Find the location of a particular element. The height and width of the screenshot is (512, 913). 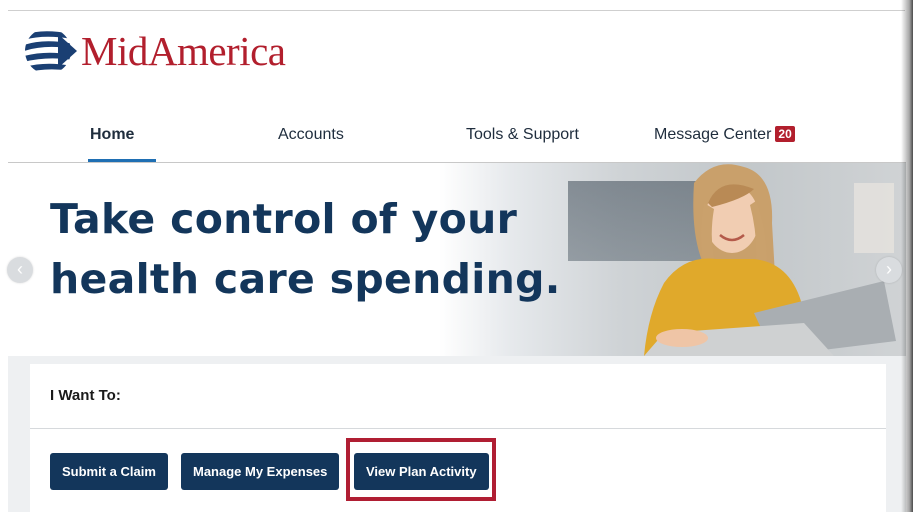

tab-tools-support: Tools & Support is located at coordinates (522, 135).